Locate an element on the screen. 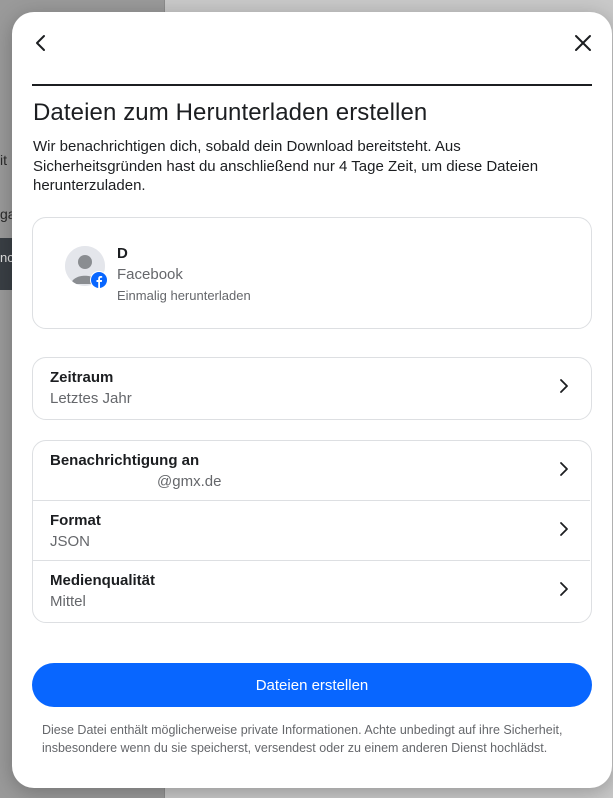 The width and height of the screenshot is (613, 798). account-platform: Facebook is located at coordinates (150, 274).